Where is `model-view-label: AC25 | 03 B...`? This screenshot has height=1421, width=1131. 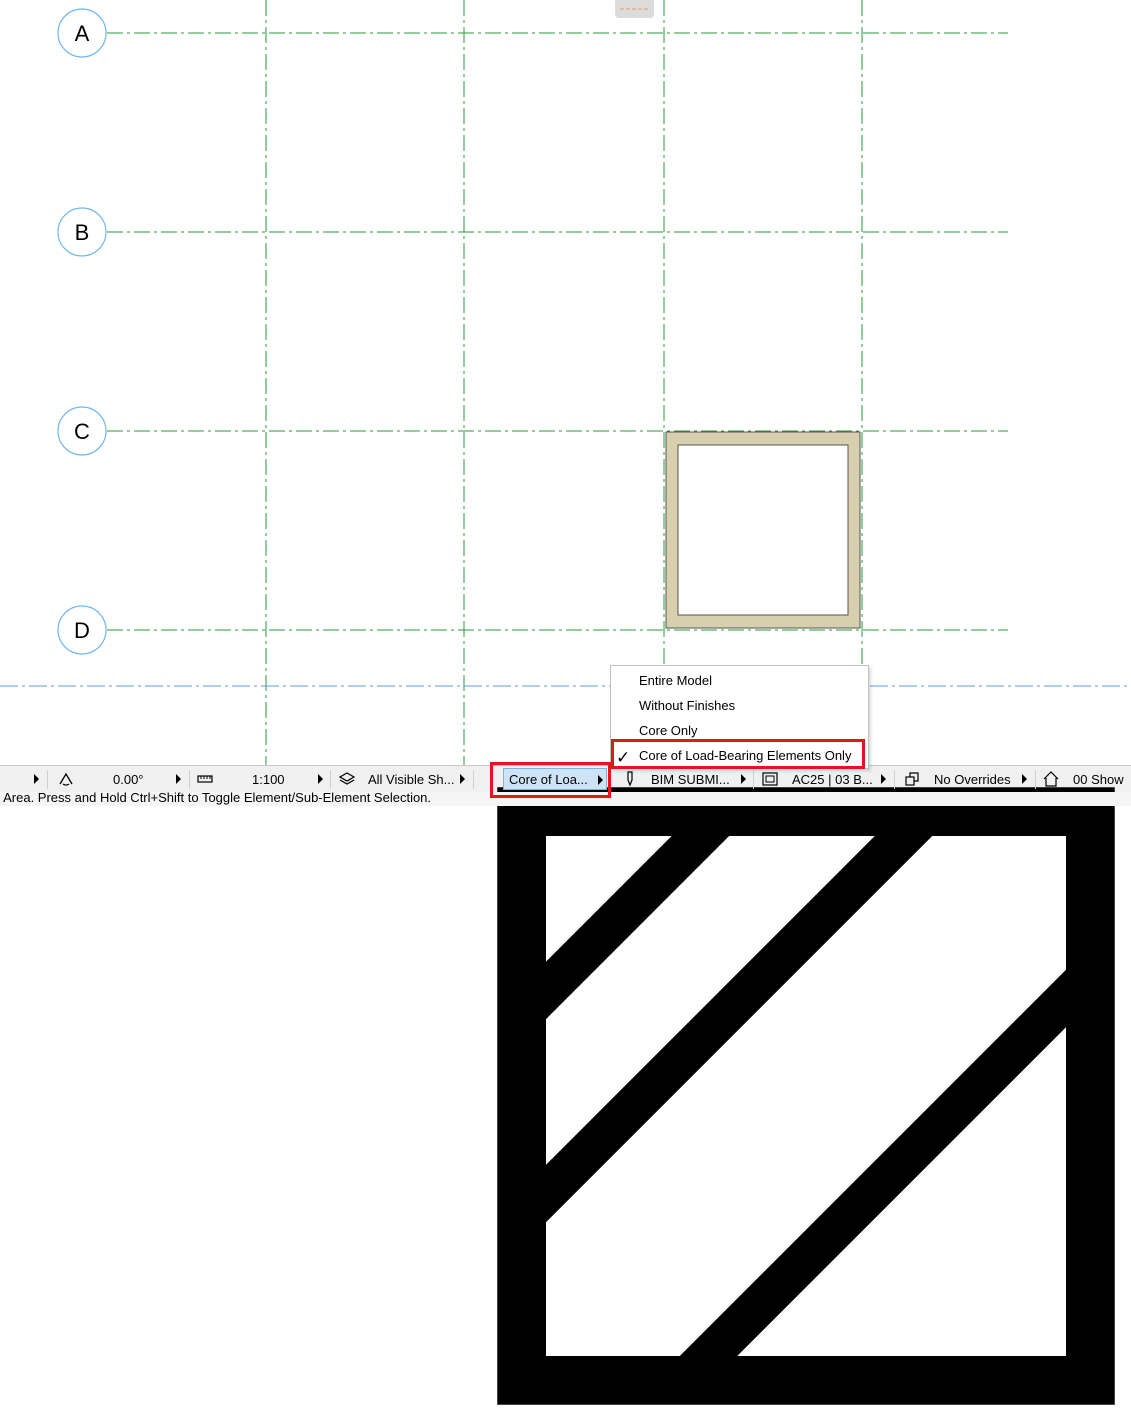
model-view-label: AC25 | 03 B... is located at coordinates (832, 779).